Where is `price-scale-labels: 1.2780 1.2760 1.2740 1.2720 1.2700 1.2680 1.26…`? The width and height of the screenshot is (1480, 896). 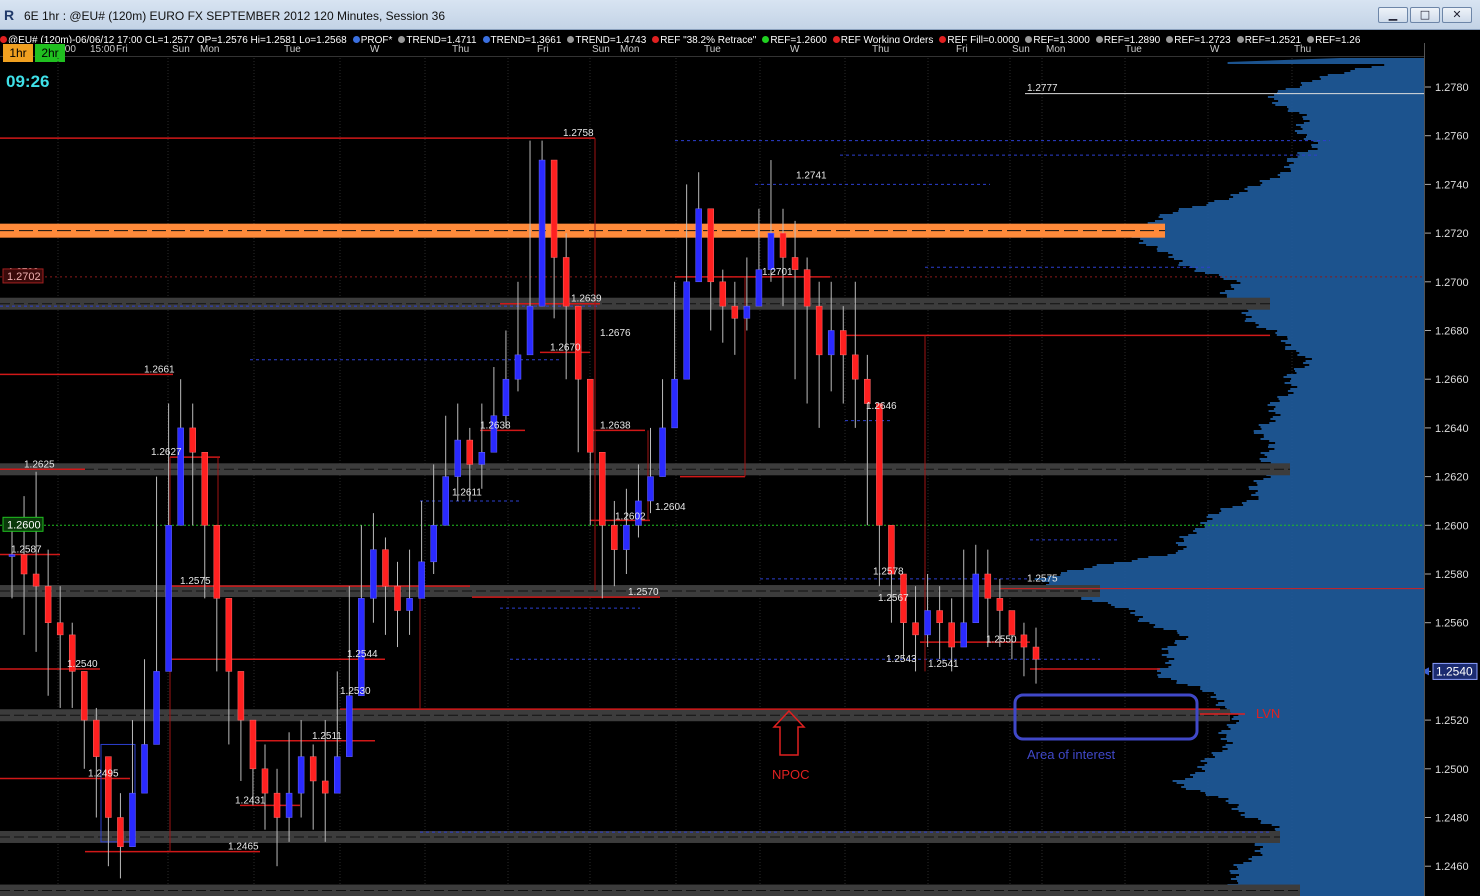
price-scale-labels: 1.2780 1.2760 1.2740 1.2720 1.2700 1.2680 1.26… is located at coordinates (1449, 477).